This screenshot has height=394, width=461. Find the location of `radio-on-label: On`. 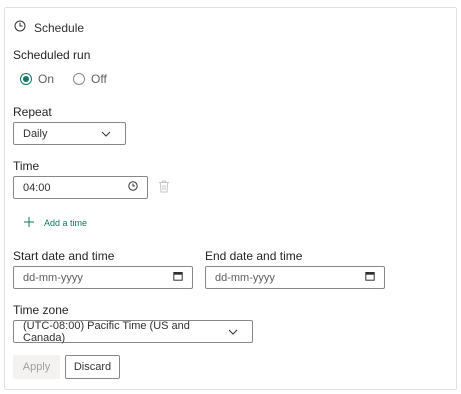

radio-on-label: On is located at coordinates (46, 79).